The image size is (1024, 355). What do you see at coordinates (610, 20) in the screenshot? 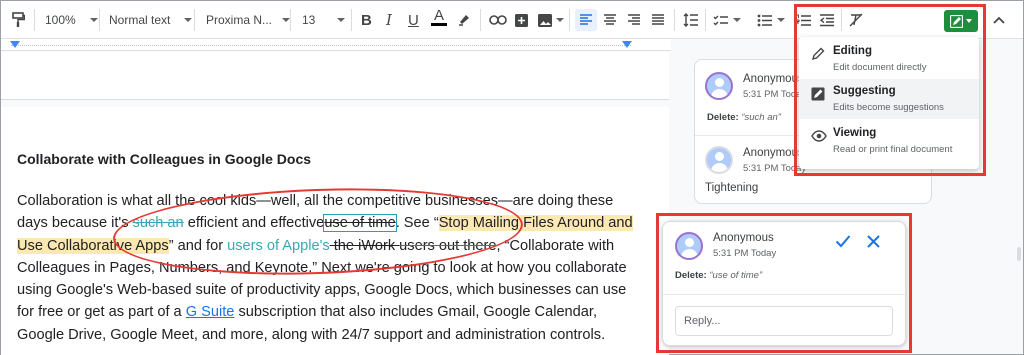
I see `align-center-button` at bounding box center [610, 20].